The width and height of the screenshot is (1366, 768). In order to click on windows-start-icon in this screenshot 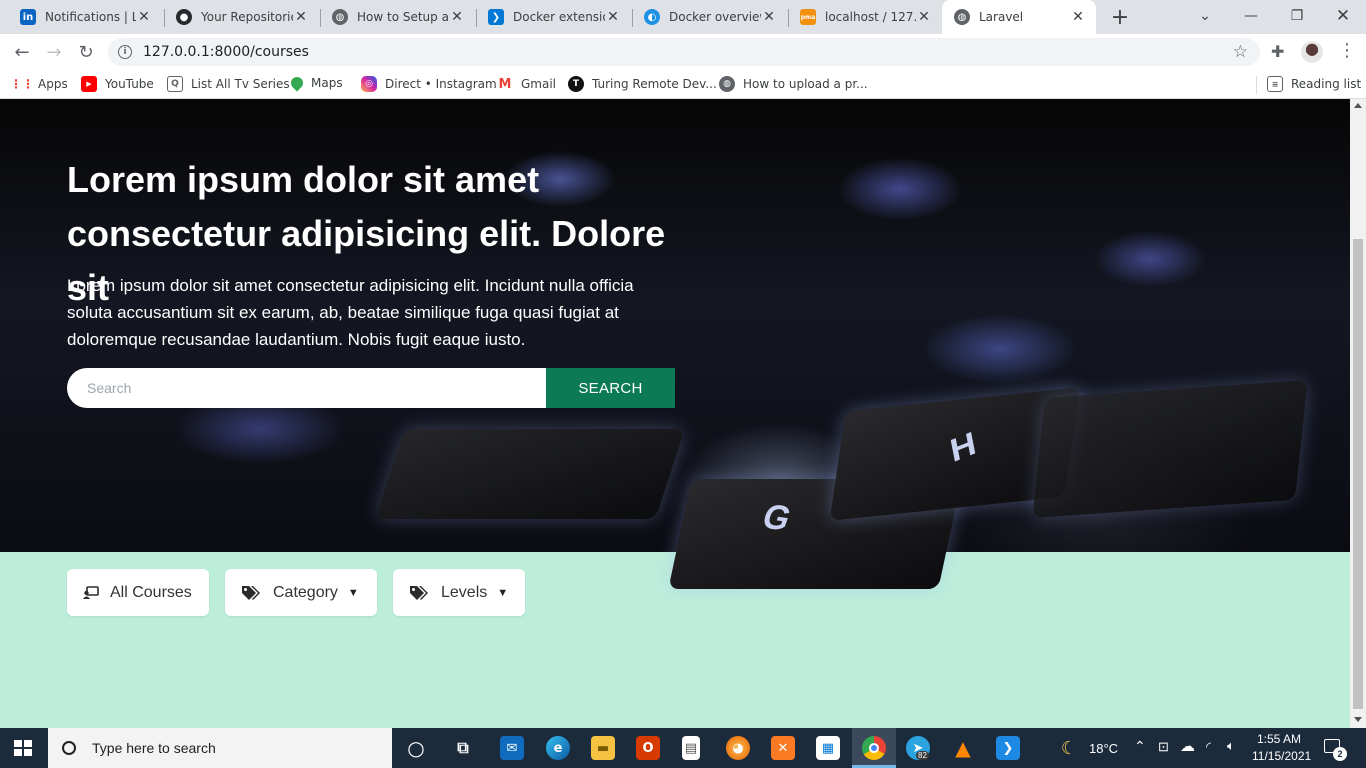, I will do `click(23, 748)`.